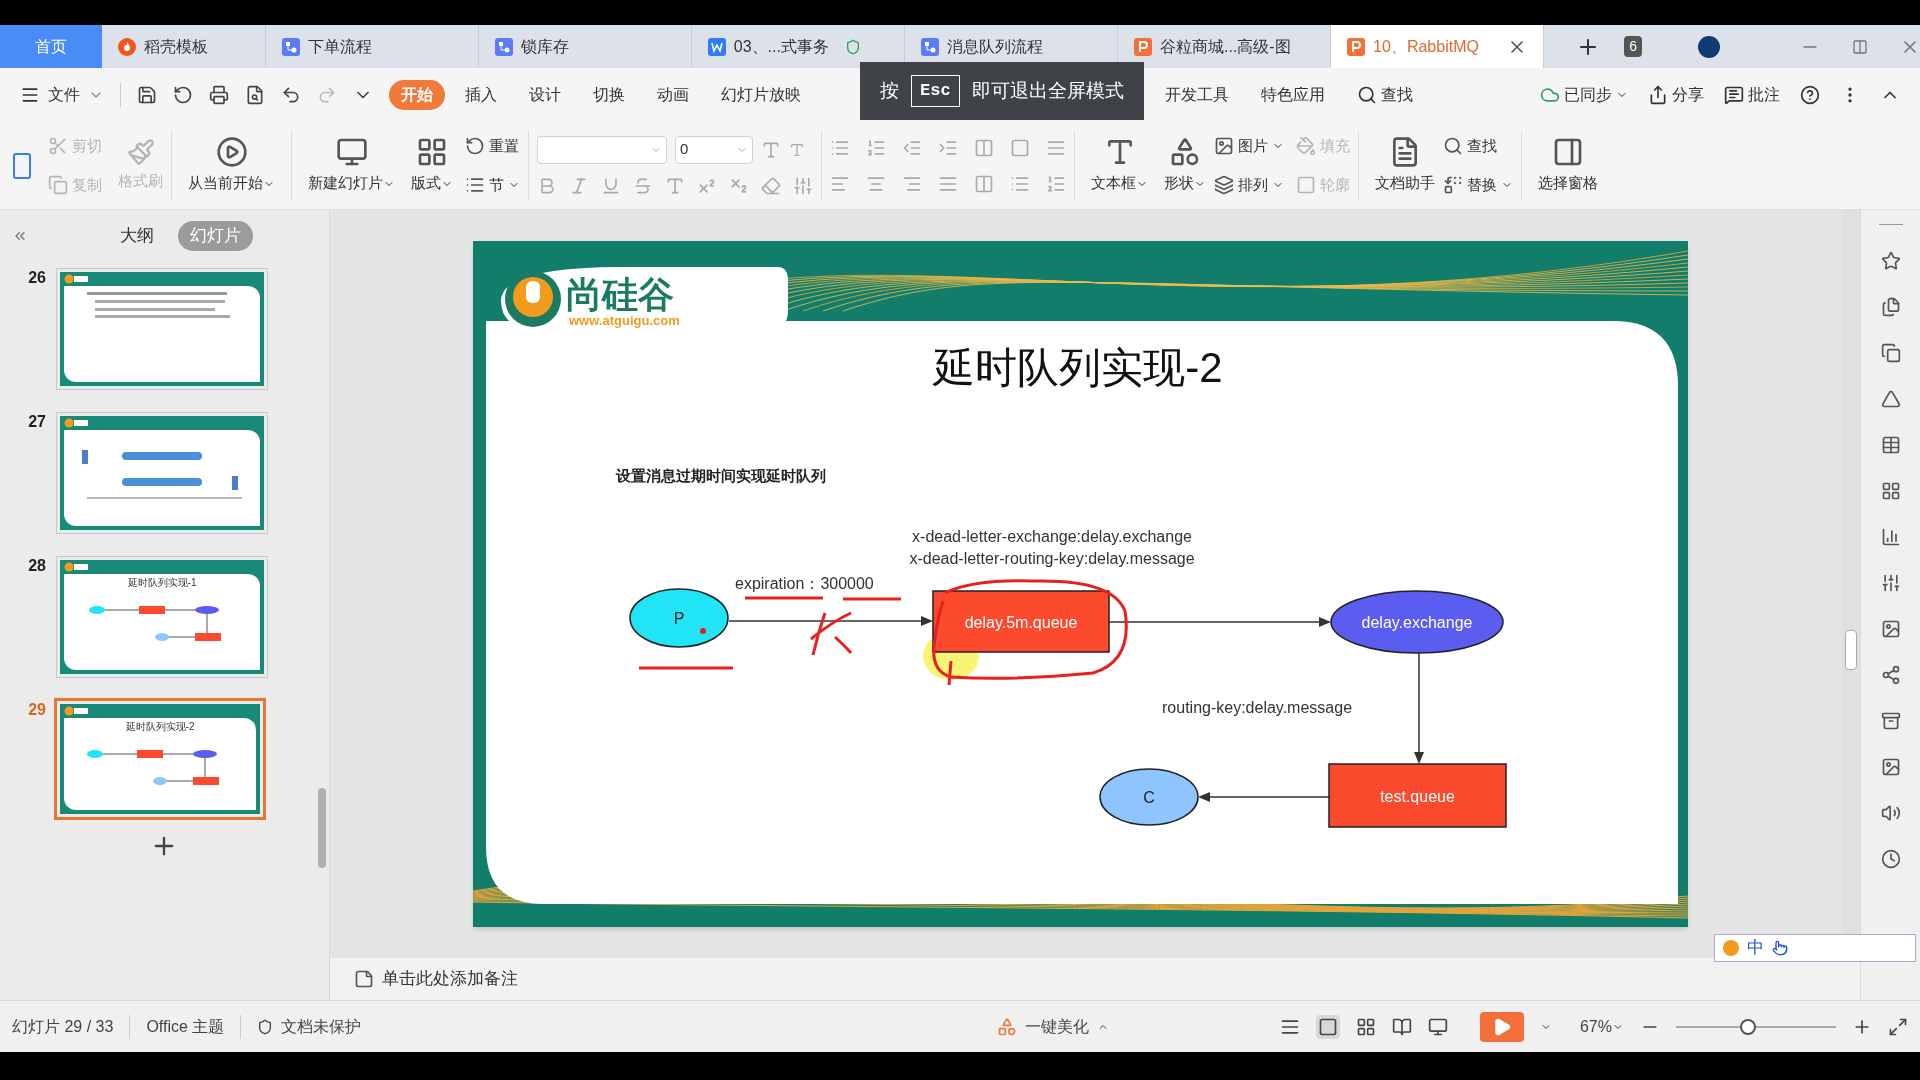  Describe the element at coordinates (1890, 583) in the screenshot. I see `sliders-icon` at that location.